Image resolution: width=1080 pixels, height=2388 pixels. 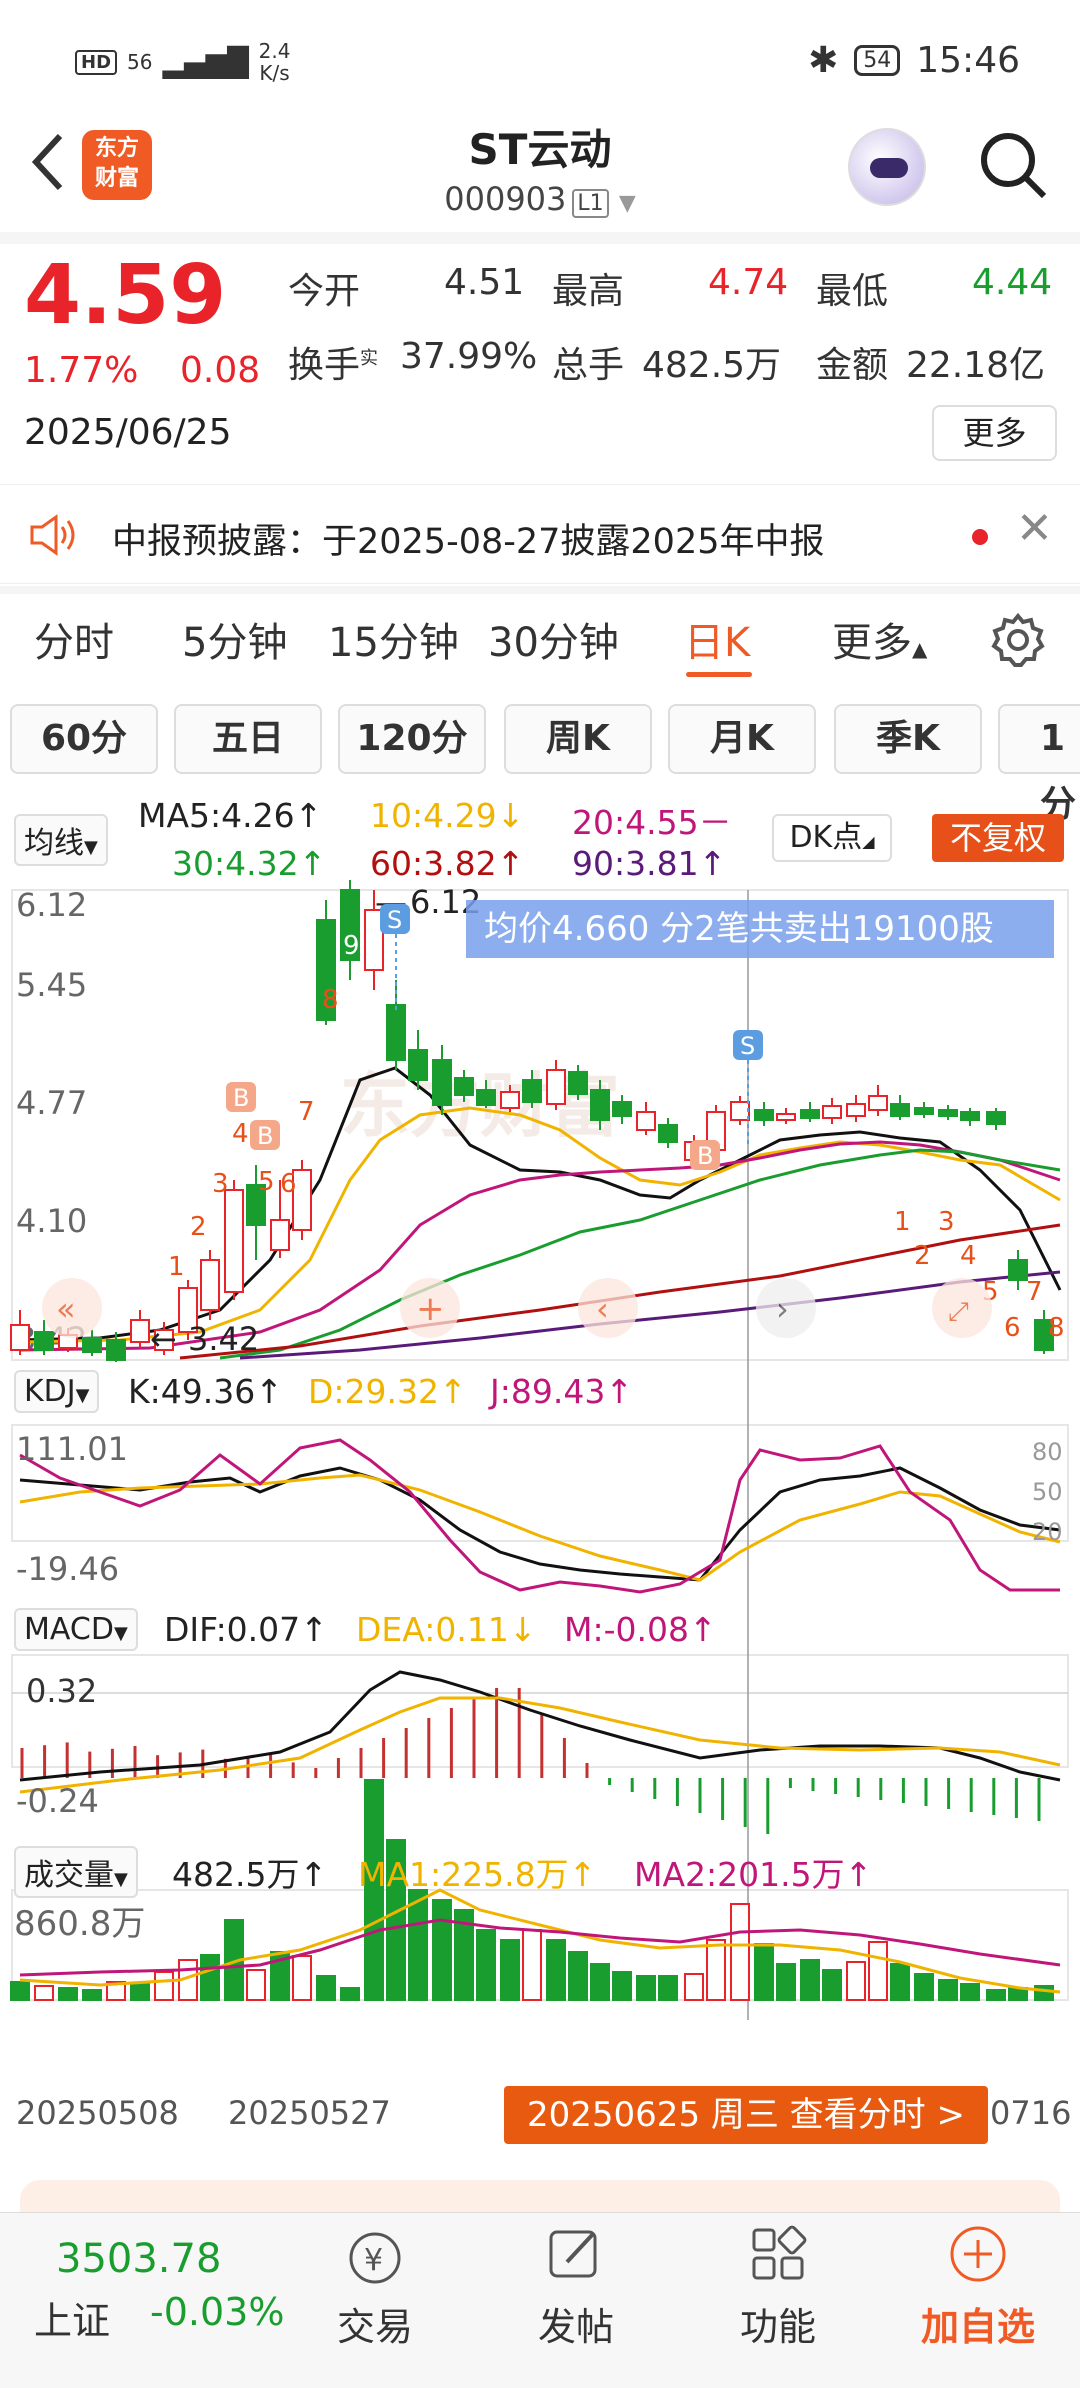 I want to click on macd-bottom-label: -0.24, so click(x=57, y=1801).